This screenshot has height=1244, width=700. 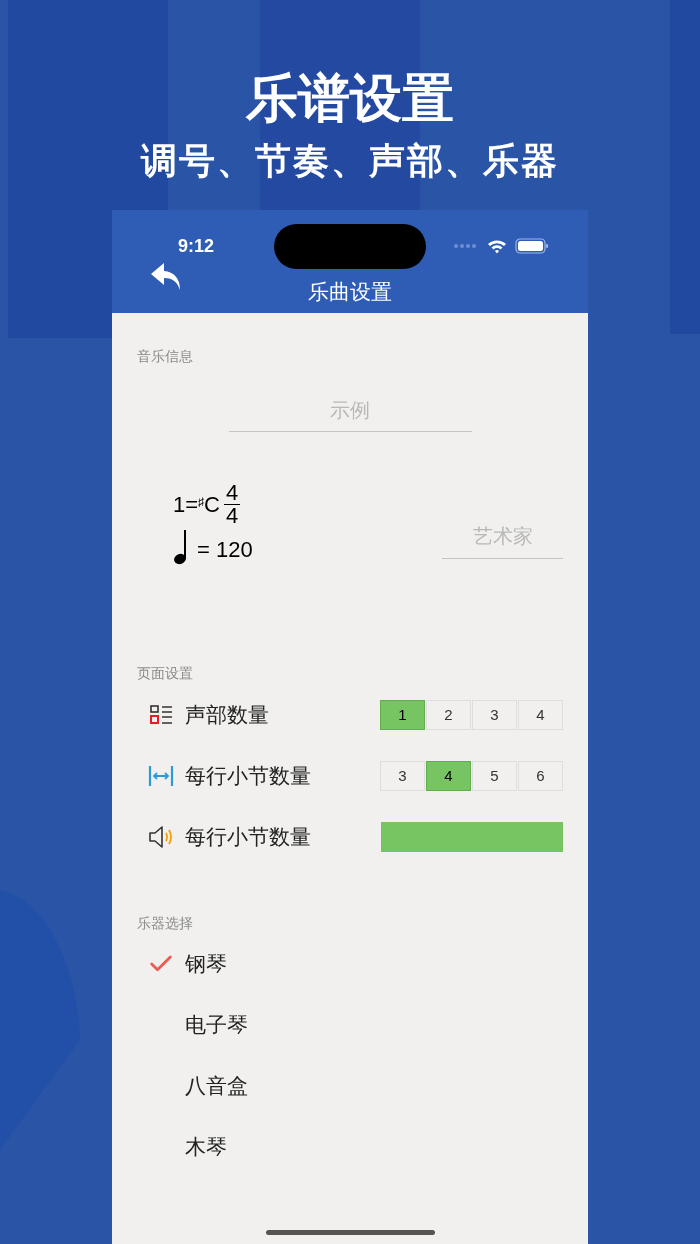 I want to click on back-button, so click(x=166, y=277).